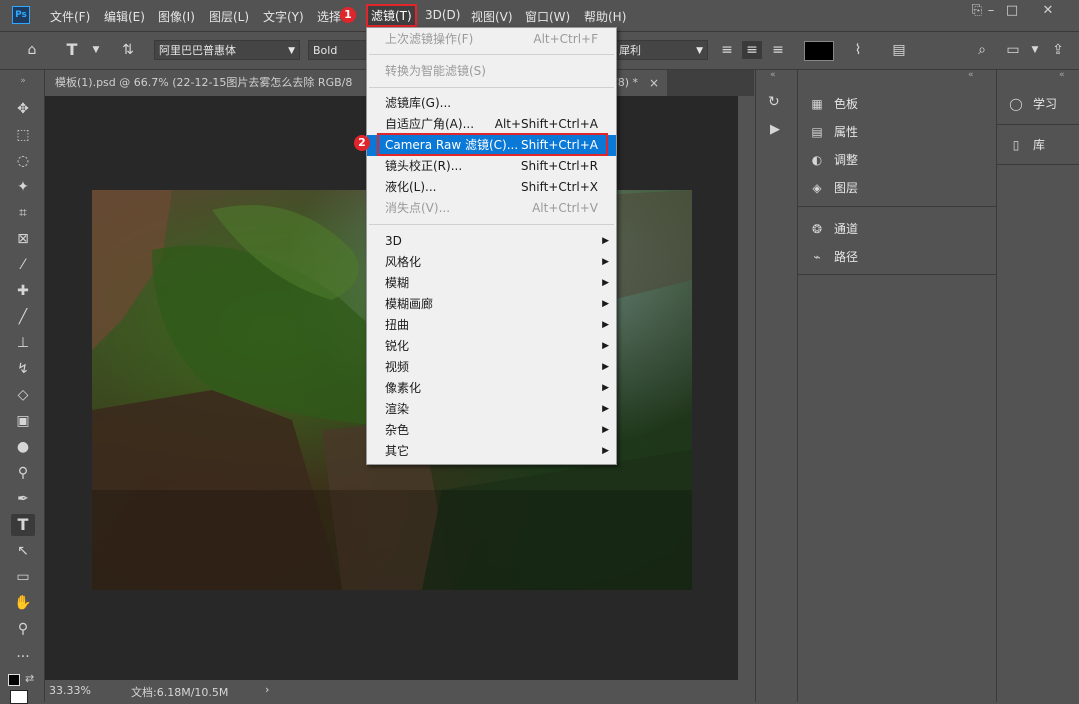  What do you see at coordinates (491, 283) in the screenshot?
I see `menu-item-blur: 模糊 ▶` at bounding box center [491, 283].